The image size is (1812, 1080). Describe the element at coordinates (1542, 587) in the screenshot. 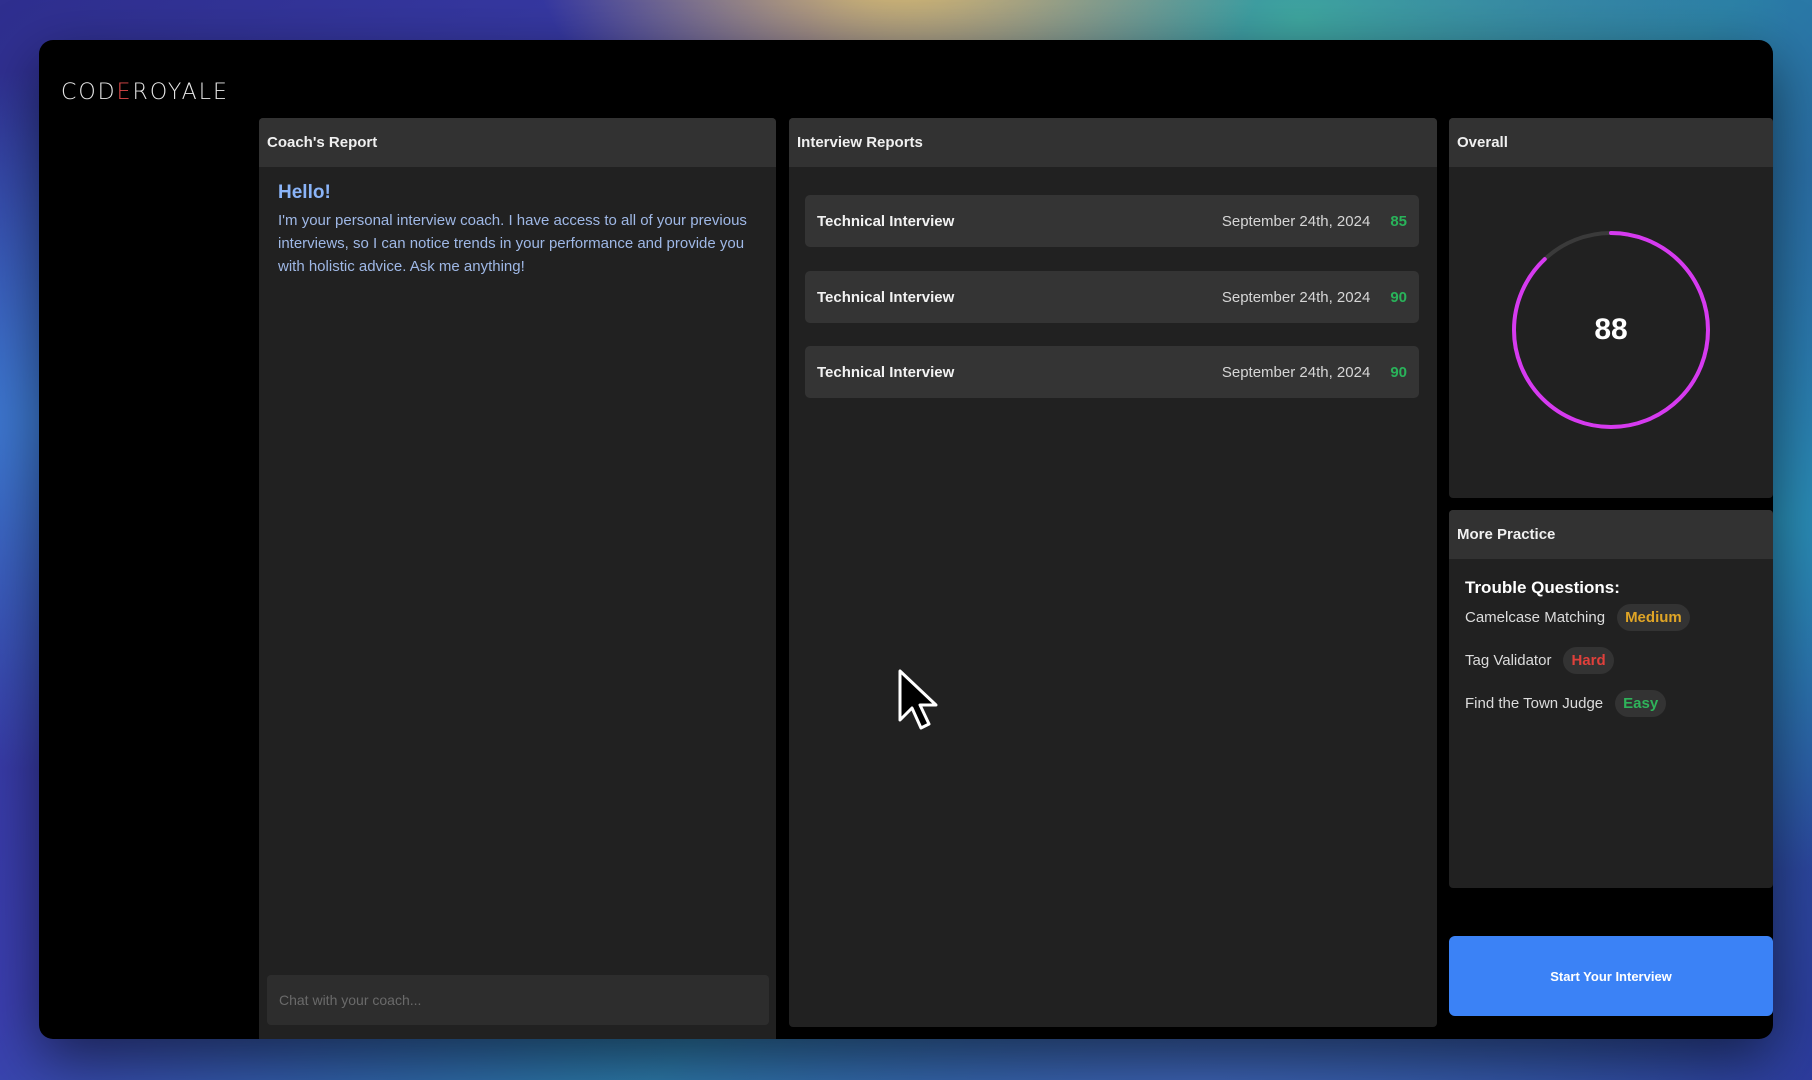

I see `trouble-questions-title: Trouble Questions:` at that location.